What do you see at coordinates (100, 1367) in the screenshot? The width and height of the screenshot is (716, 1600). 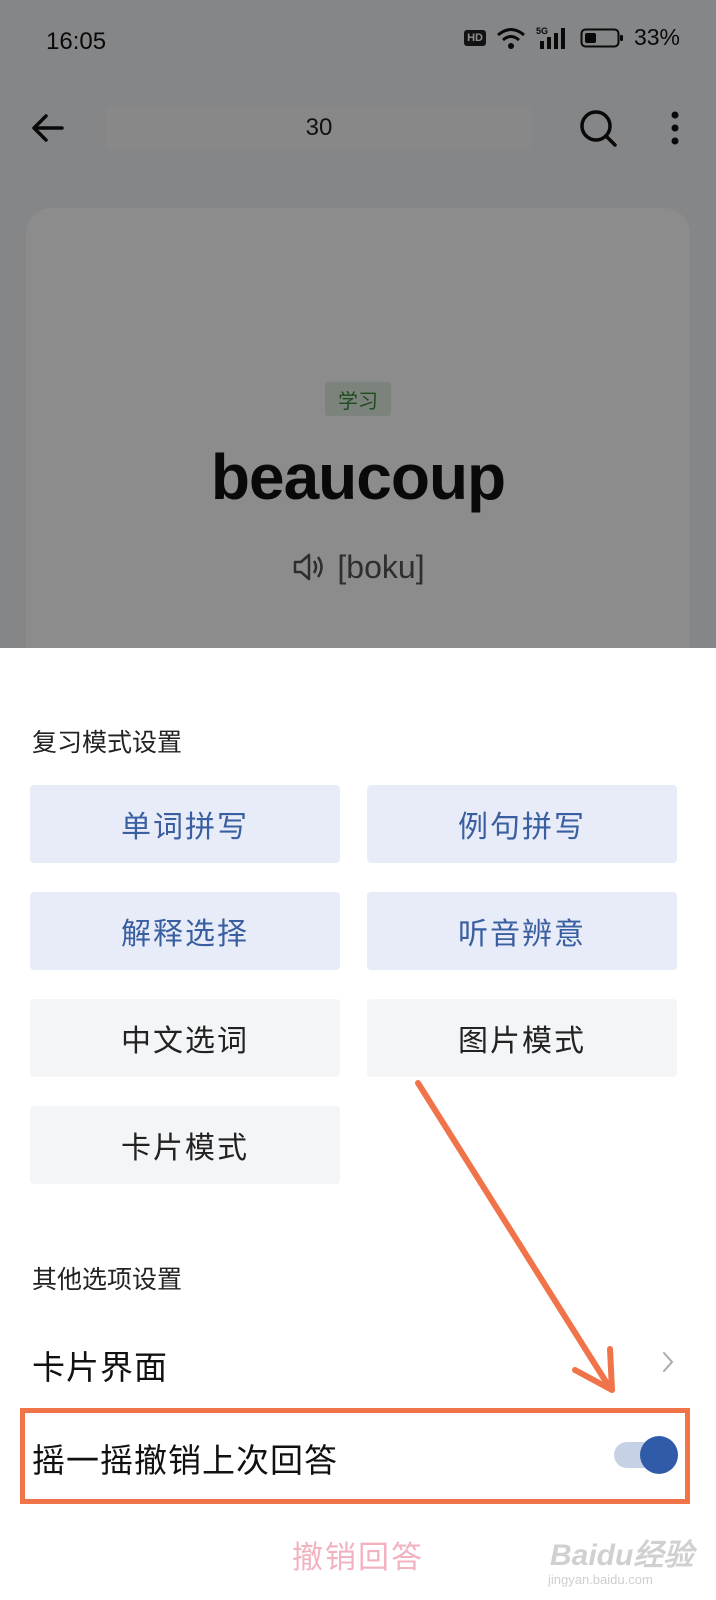 I see `card-interface-label: 卡片界面` at bounding box center [100, 1367].